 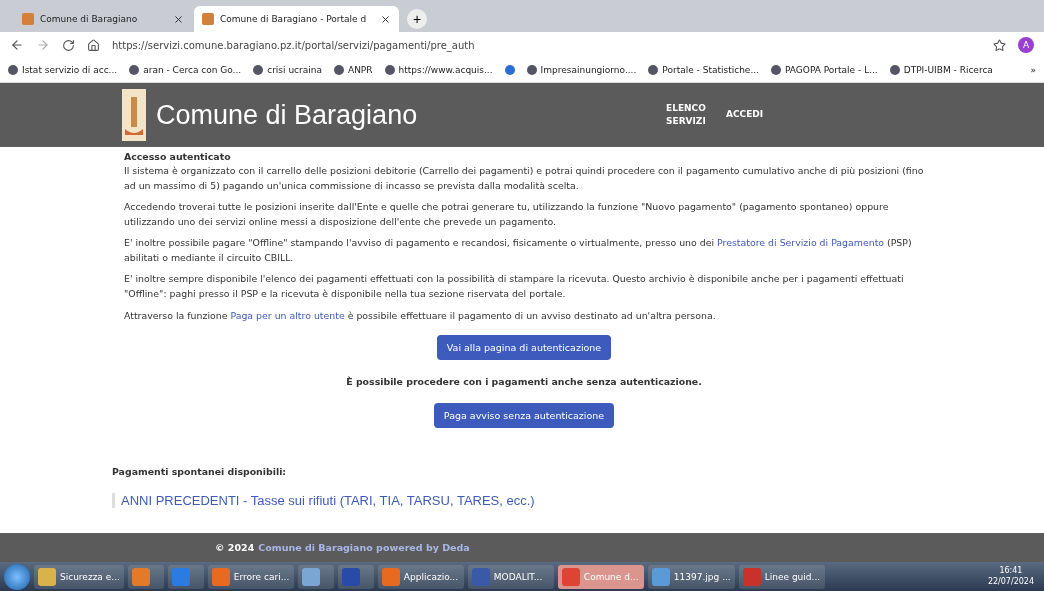 I want to click on clock: 16:41 22/07/2024, so click(x=1011, y=576).